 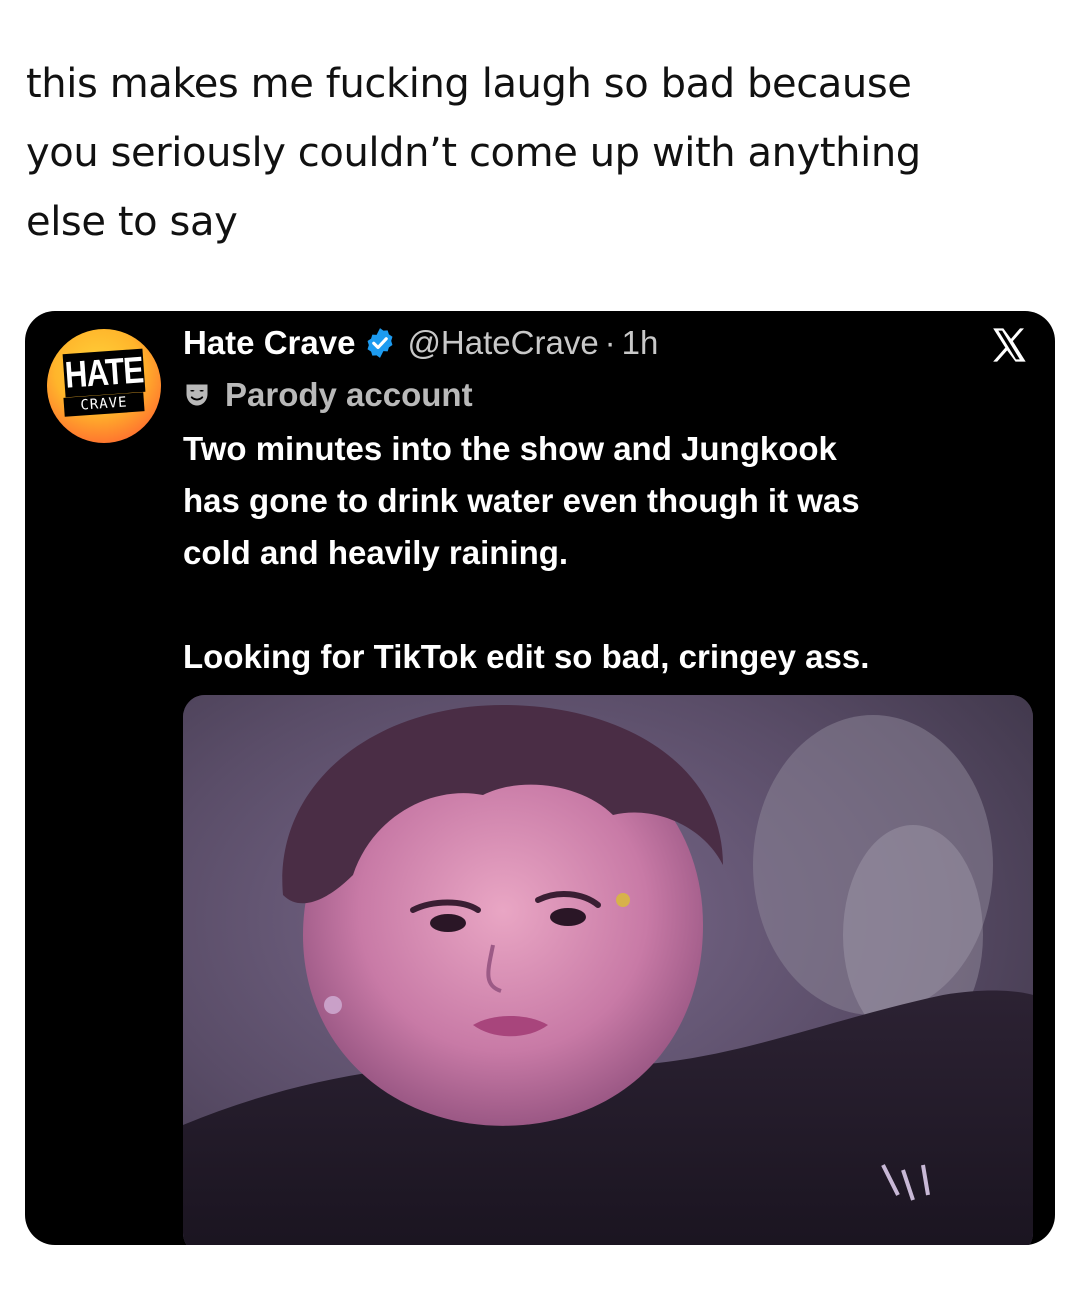 I want to click on caption-line-3: else to say, so click(x=132, y=222).